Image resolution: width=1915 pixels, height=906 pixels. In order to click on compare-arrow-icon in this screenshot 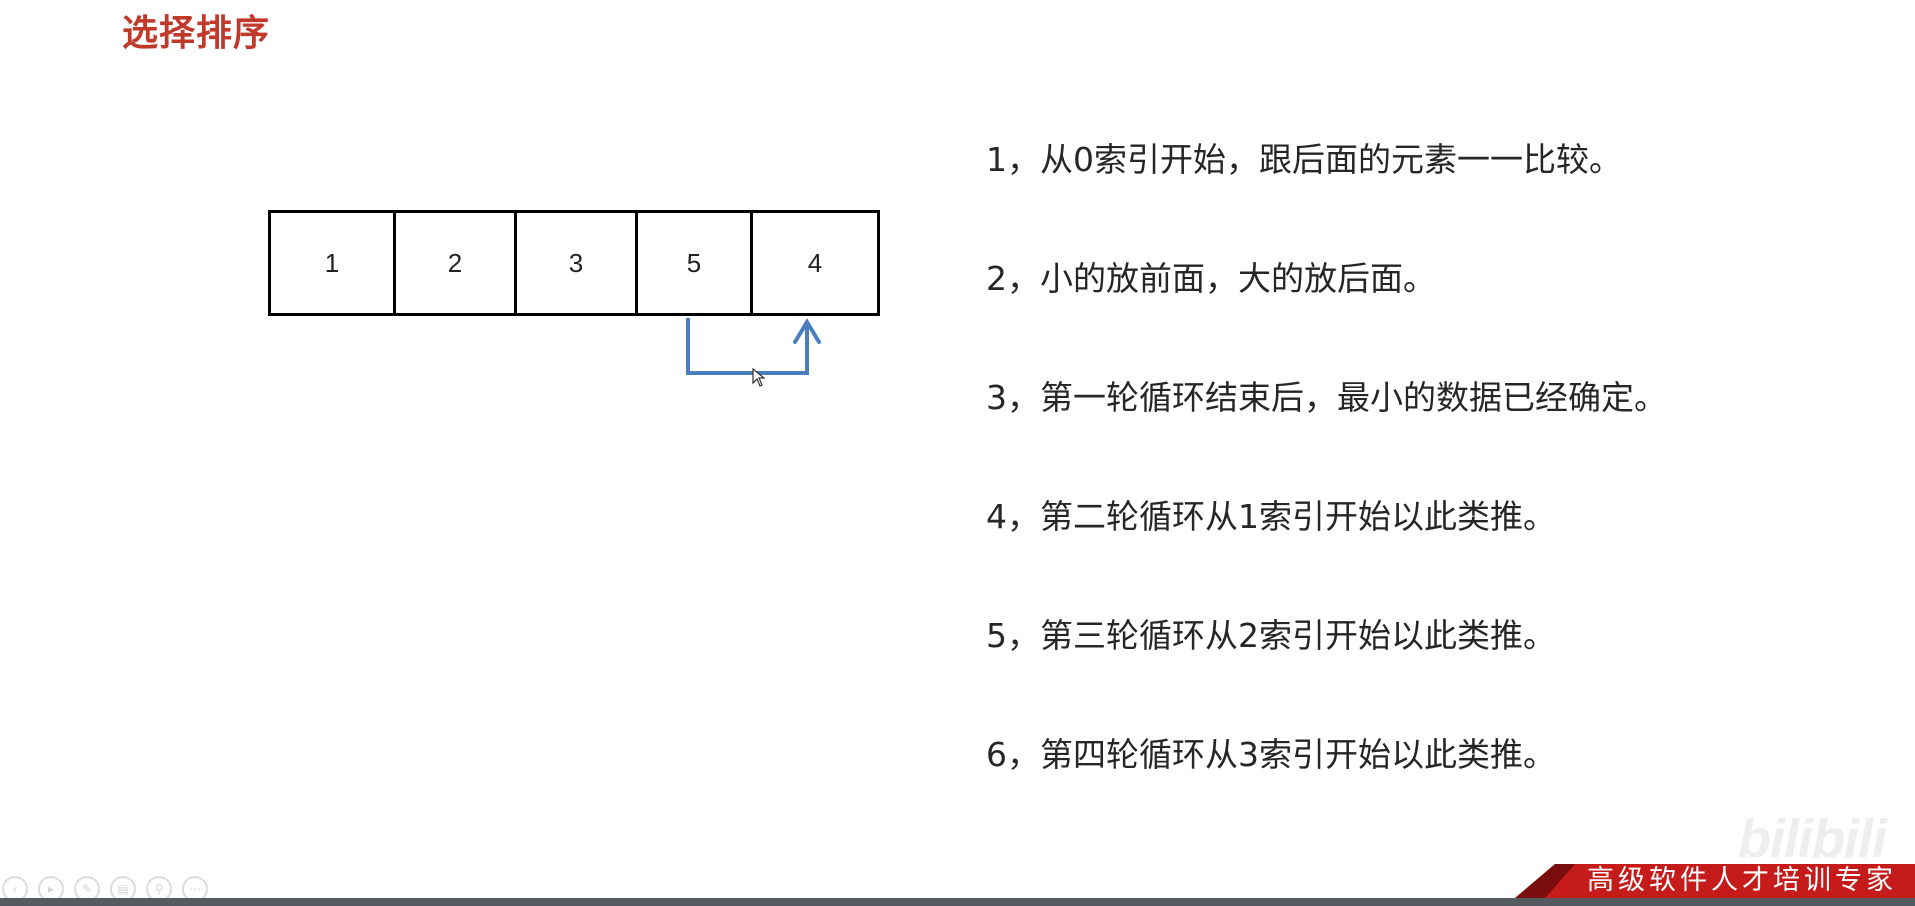, I will do `click(753, 346)`.